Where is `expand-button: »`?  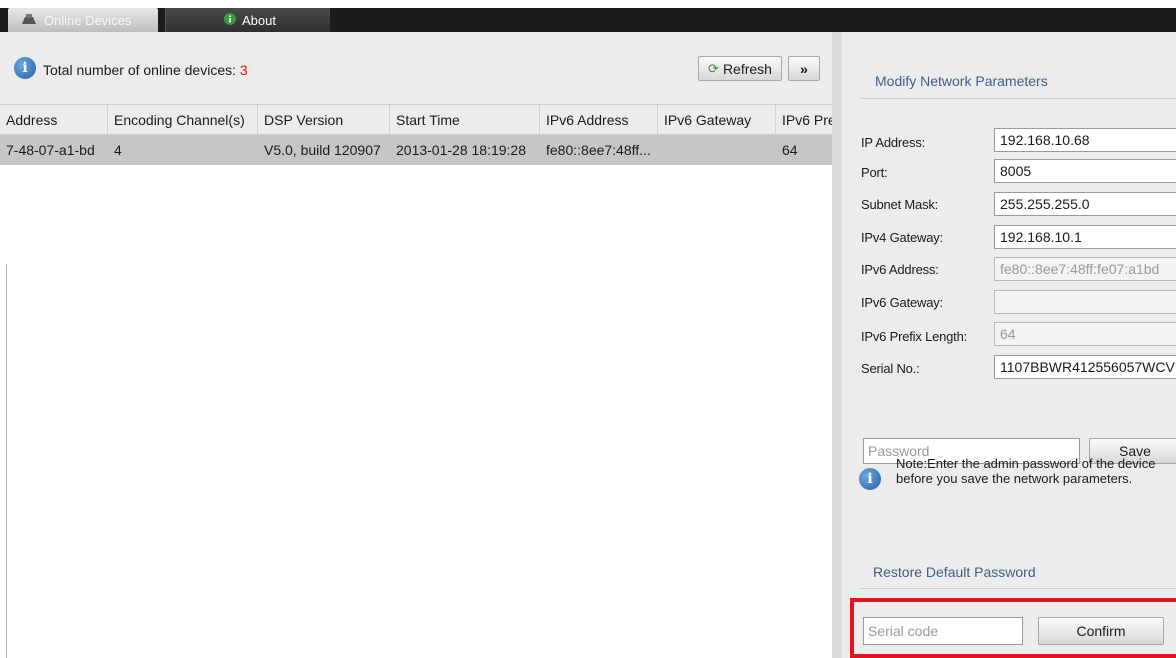
expand-button: » is located at coordinates (804, 68).